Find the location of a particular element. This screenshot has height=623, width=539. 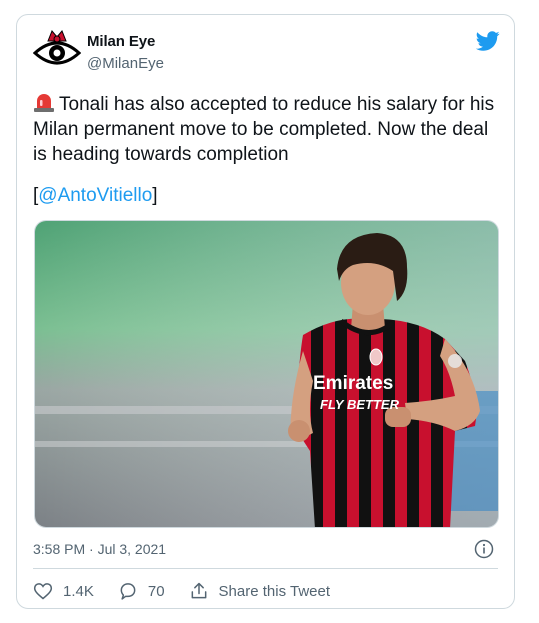

reply-button: 70 is located at coordinates (141, 591).